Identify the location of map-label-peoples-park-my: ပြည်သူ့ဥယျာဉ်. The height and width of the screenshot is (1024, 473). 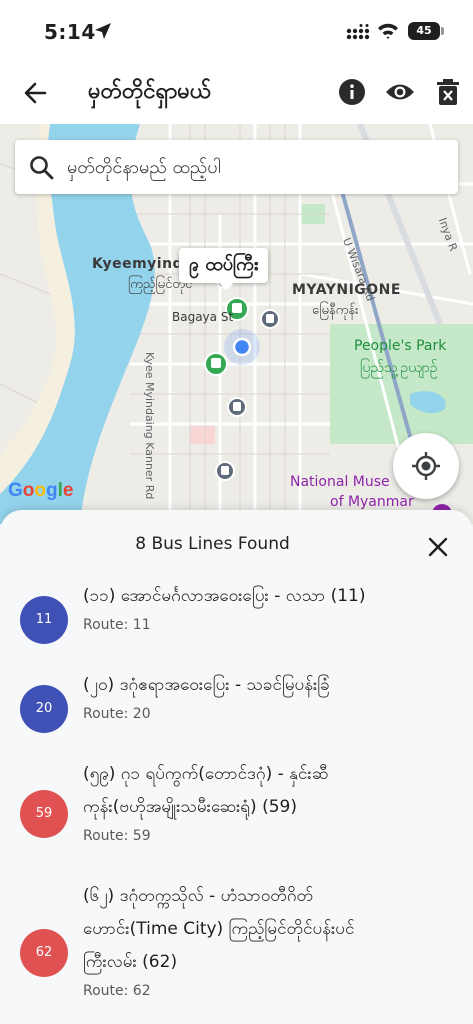
(399, 368).